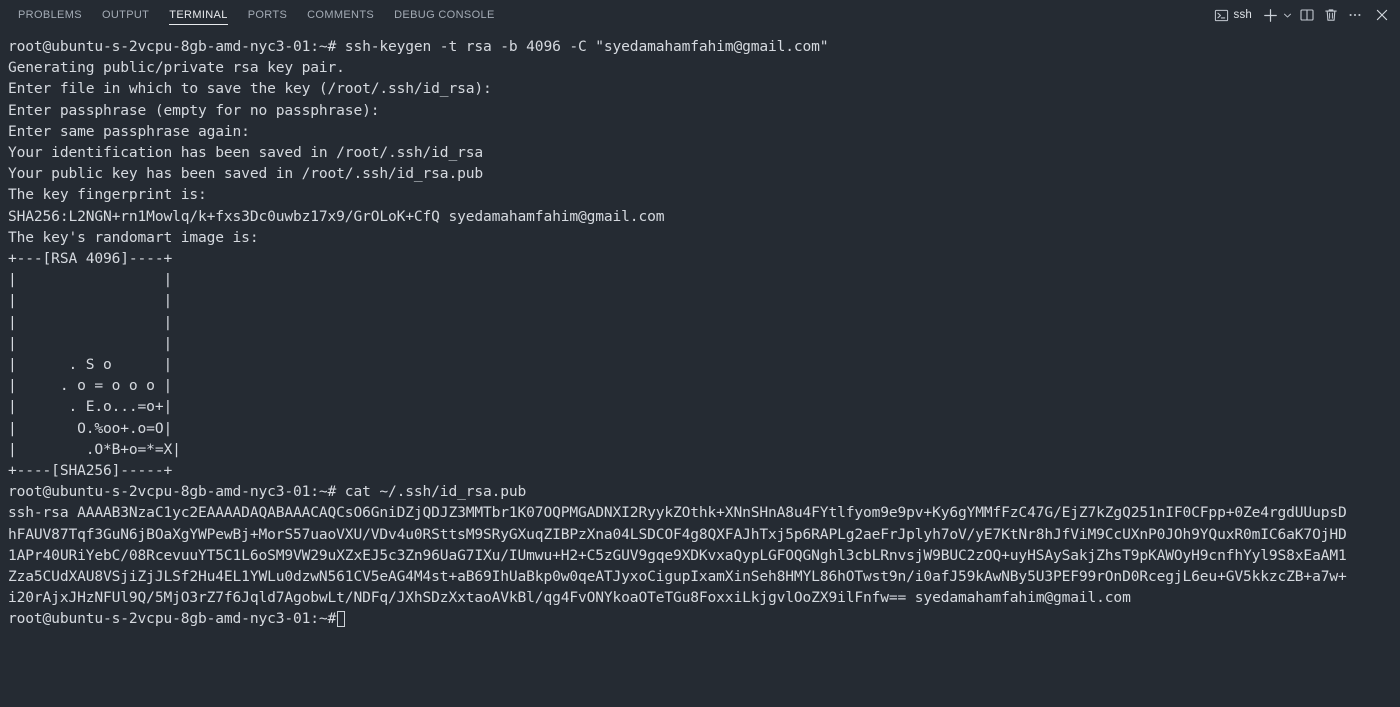 This screenshot has width=1400, height=707. I want to click on tab-ports: PORTS, so click(267, 15).